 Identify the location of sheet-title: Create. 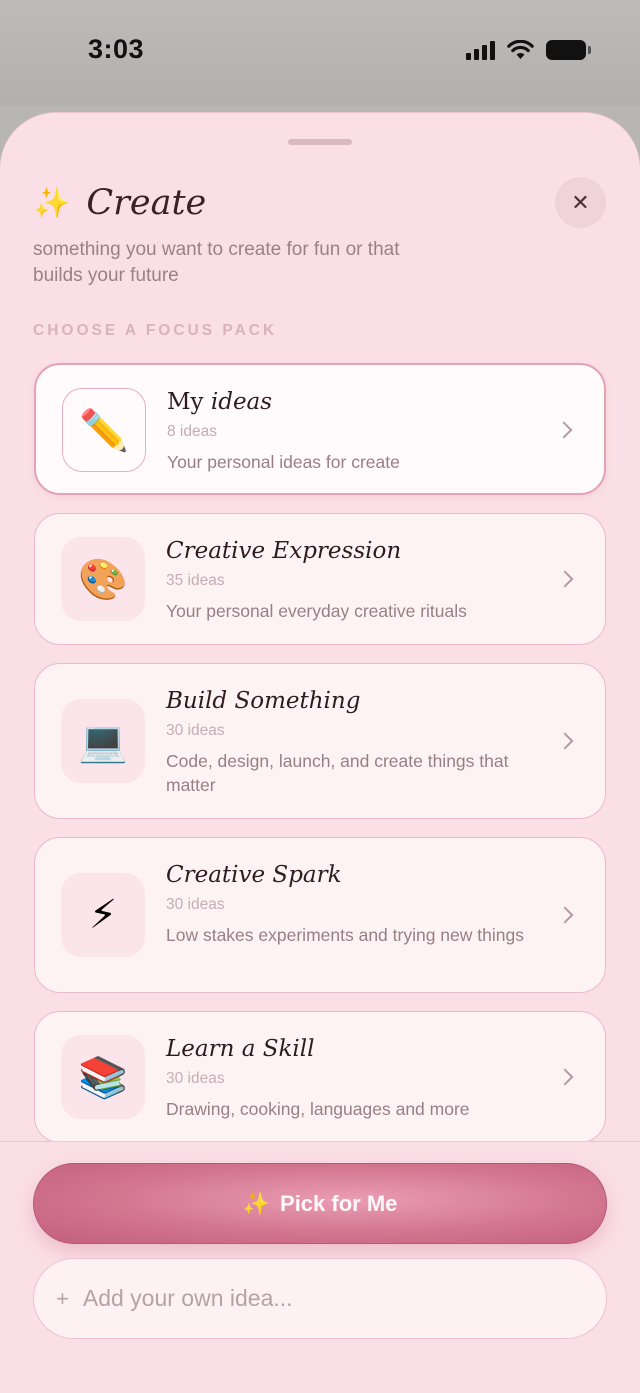
(146, 203).